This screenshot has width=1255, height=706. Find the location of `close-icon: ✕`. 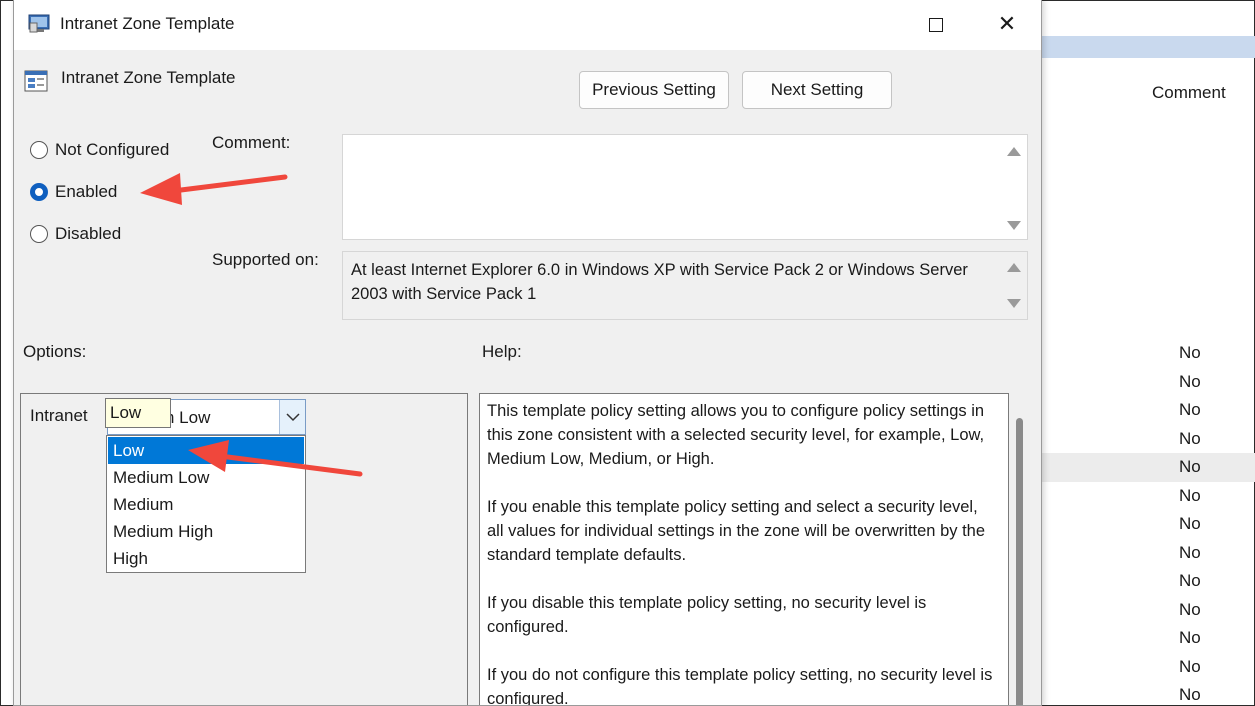

close-icon: ✕ is located at coordinates (1007, 23).